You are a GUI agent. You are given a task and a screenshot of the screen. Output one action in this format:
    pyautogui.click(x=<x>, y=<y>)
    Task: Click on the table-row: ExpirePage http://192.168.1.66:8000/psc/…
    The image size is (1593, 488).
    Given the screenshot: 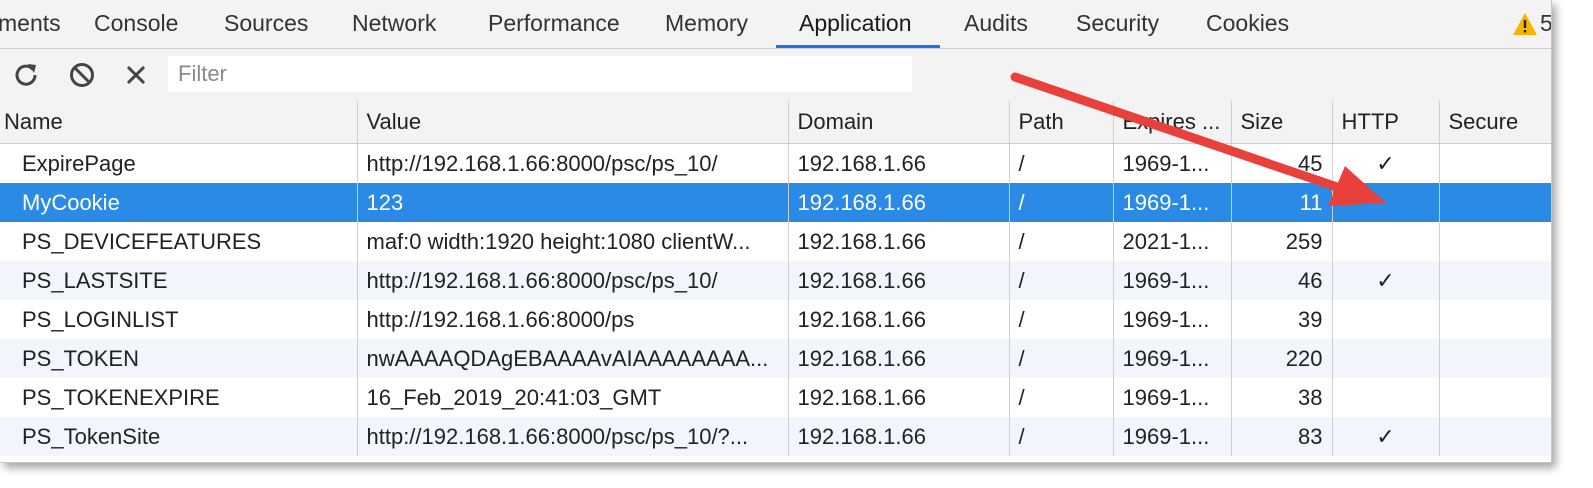 What is the action you would take?
    pyautogui.click(x=775, y=163)
    